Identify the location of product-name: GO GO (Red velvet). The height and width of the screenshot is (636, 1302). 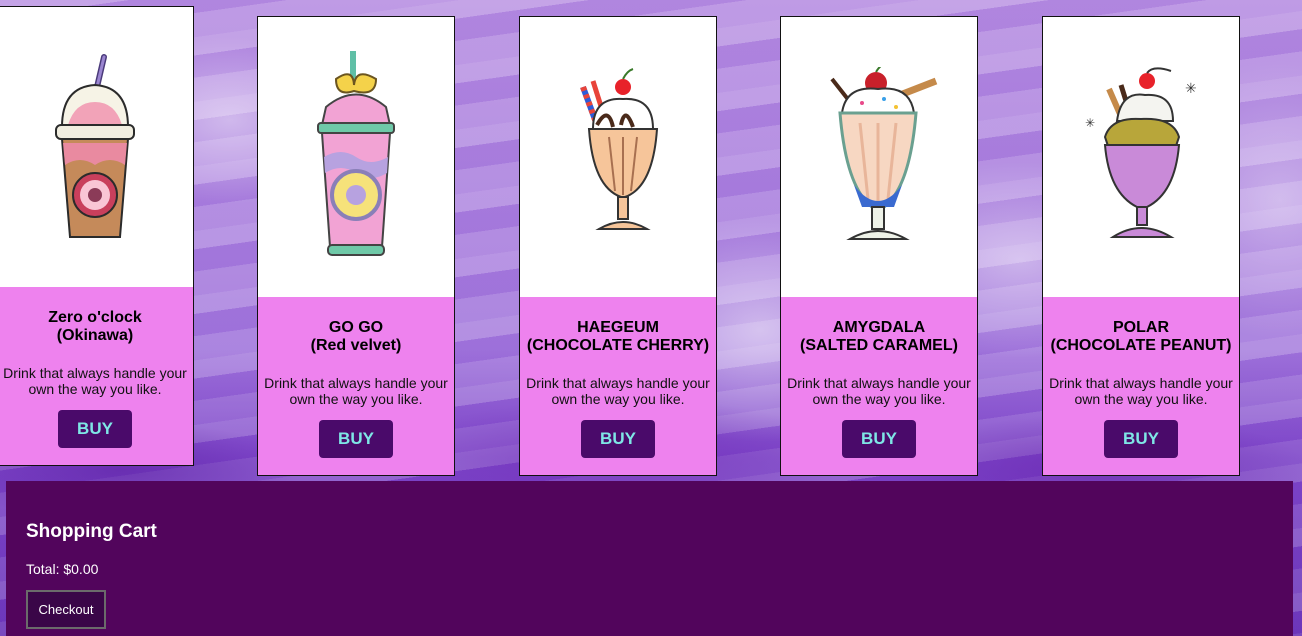
(356, 336).